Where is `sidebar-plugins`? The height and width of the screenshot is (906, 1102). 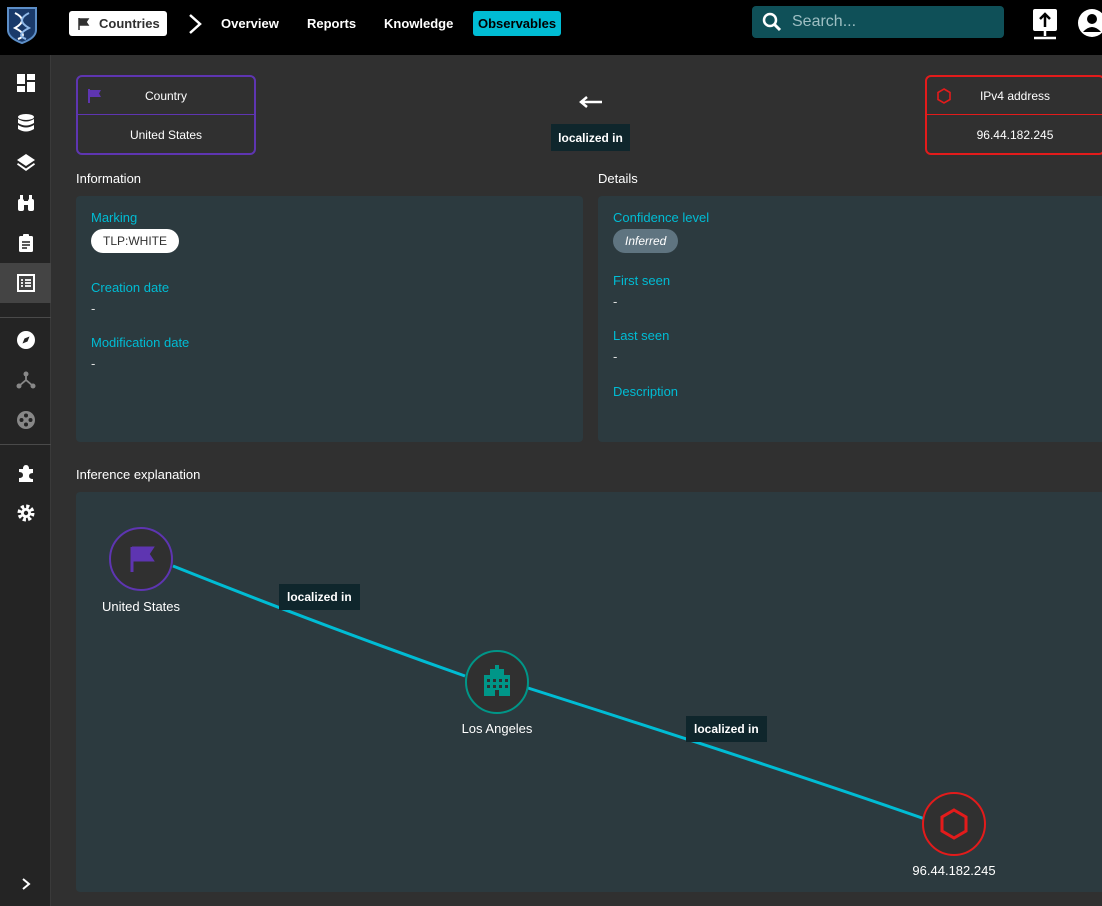 sidebar-plugins is located at coordinates (25, 473).